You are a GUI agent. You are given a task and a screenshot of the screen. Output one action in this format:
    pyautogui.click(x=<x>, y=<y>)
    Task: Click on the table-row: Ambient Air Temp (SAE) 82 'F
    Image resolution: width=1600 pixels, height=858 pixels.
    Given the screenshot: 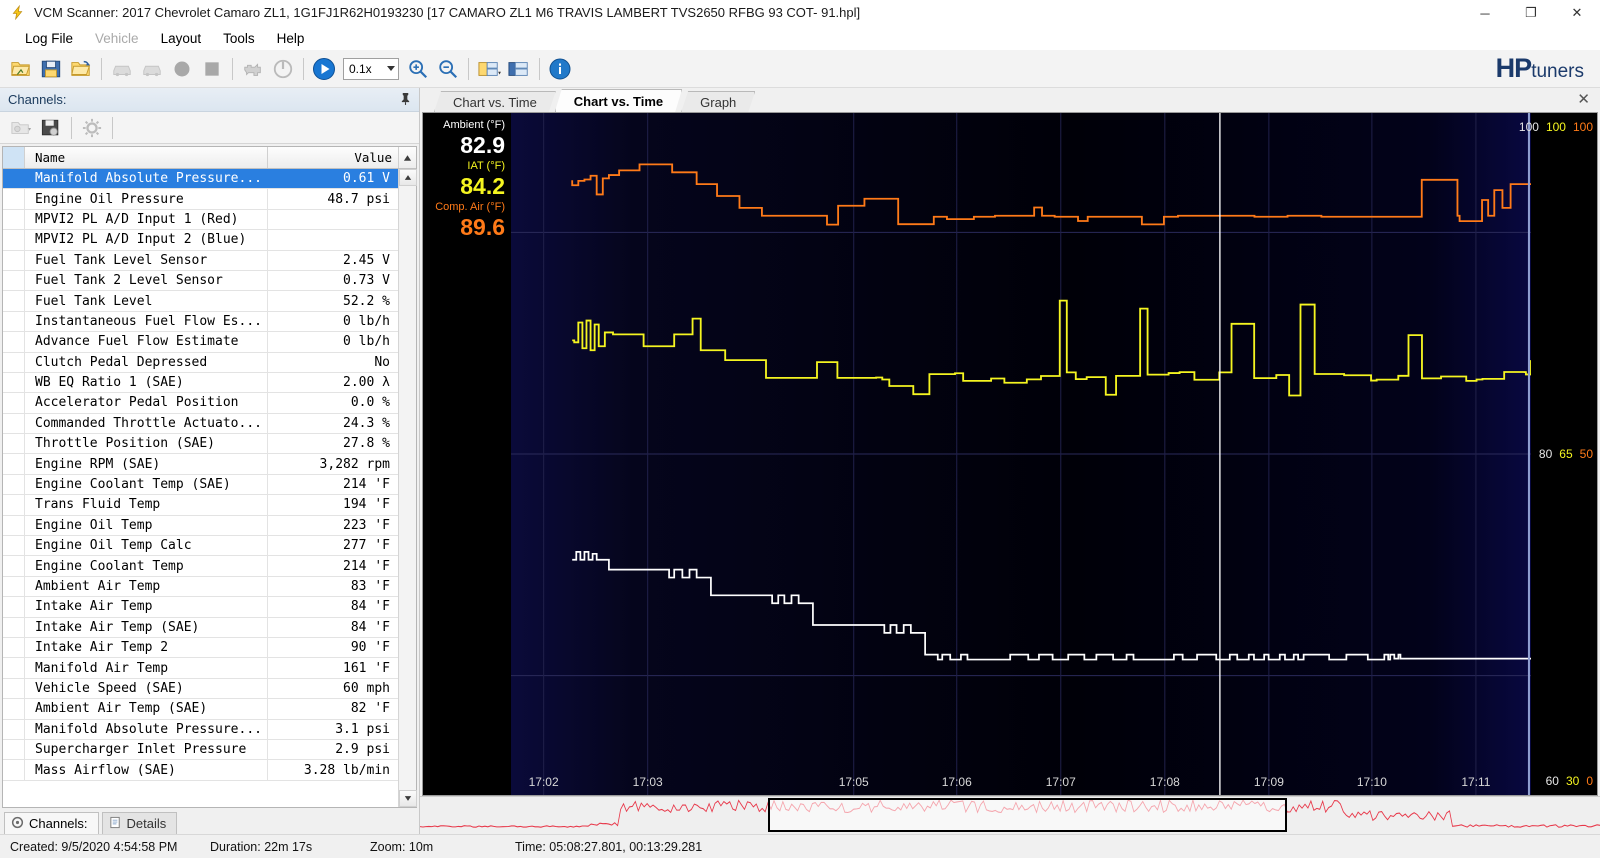 What is the action you would take?
    pyautogui.click(x=200, y=709)
    